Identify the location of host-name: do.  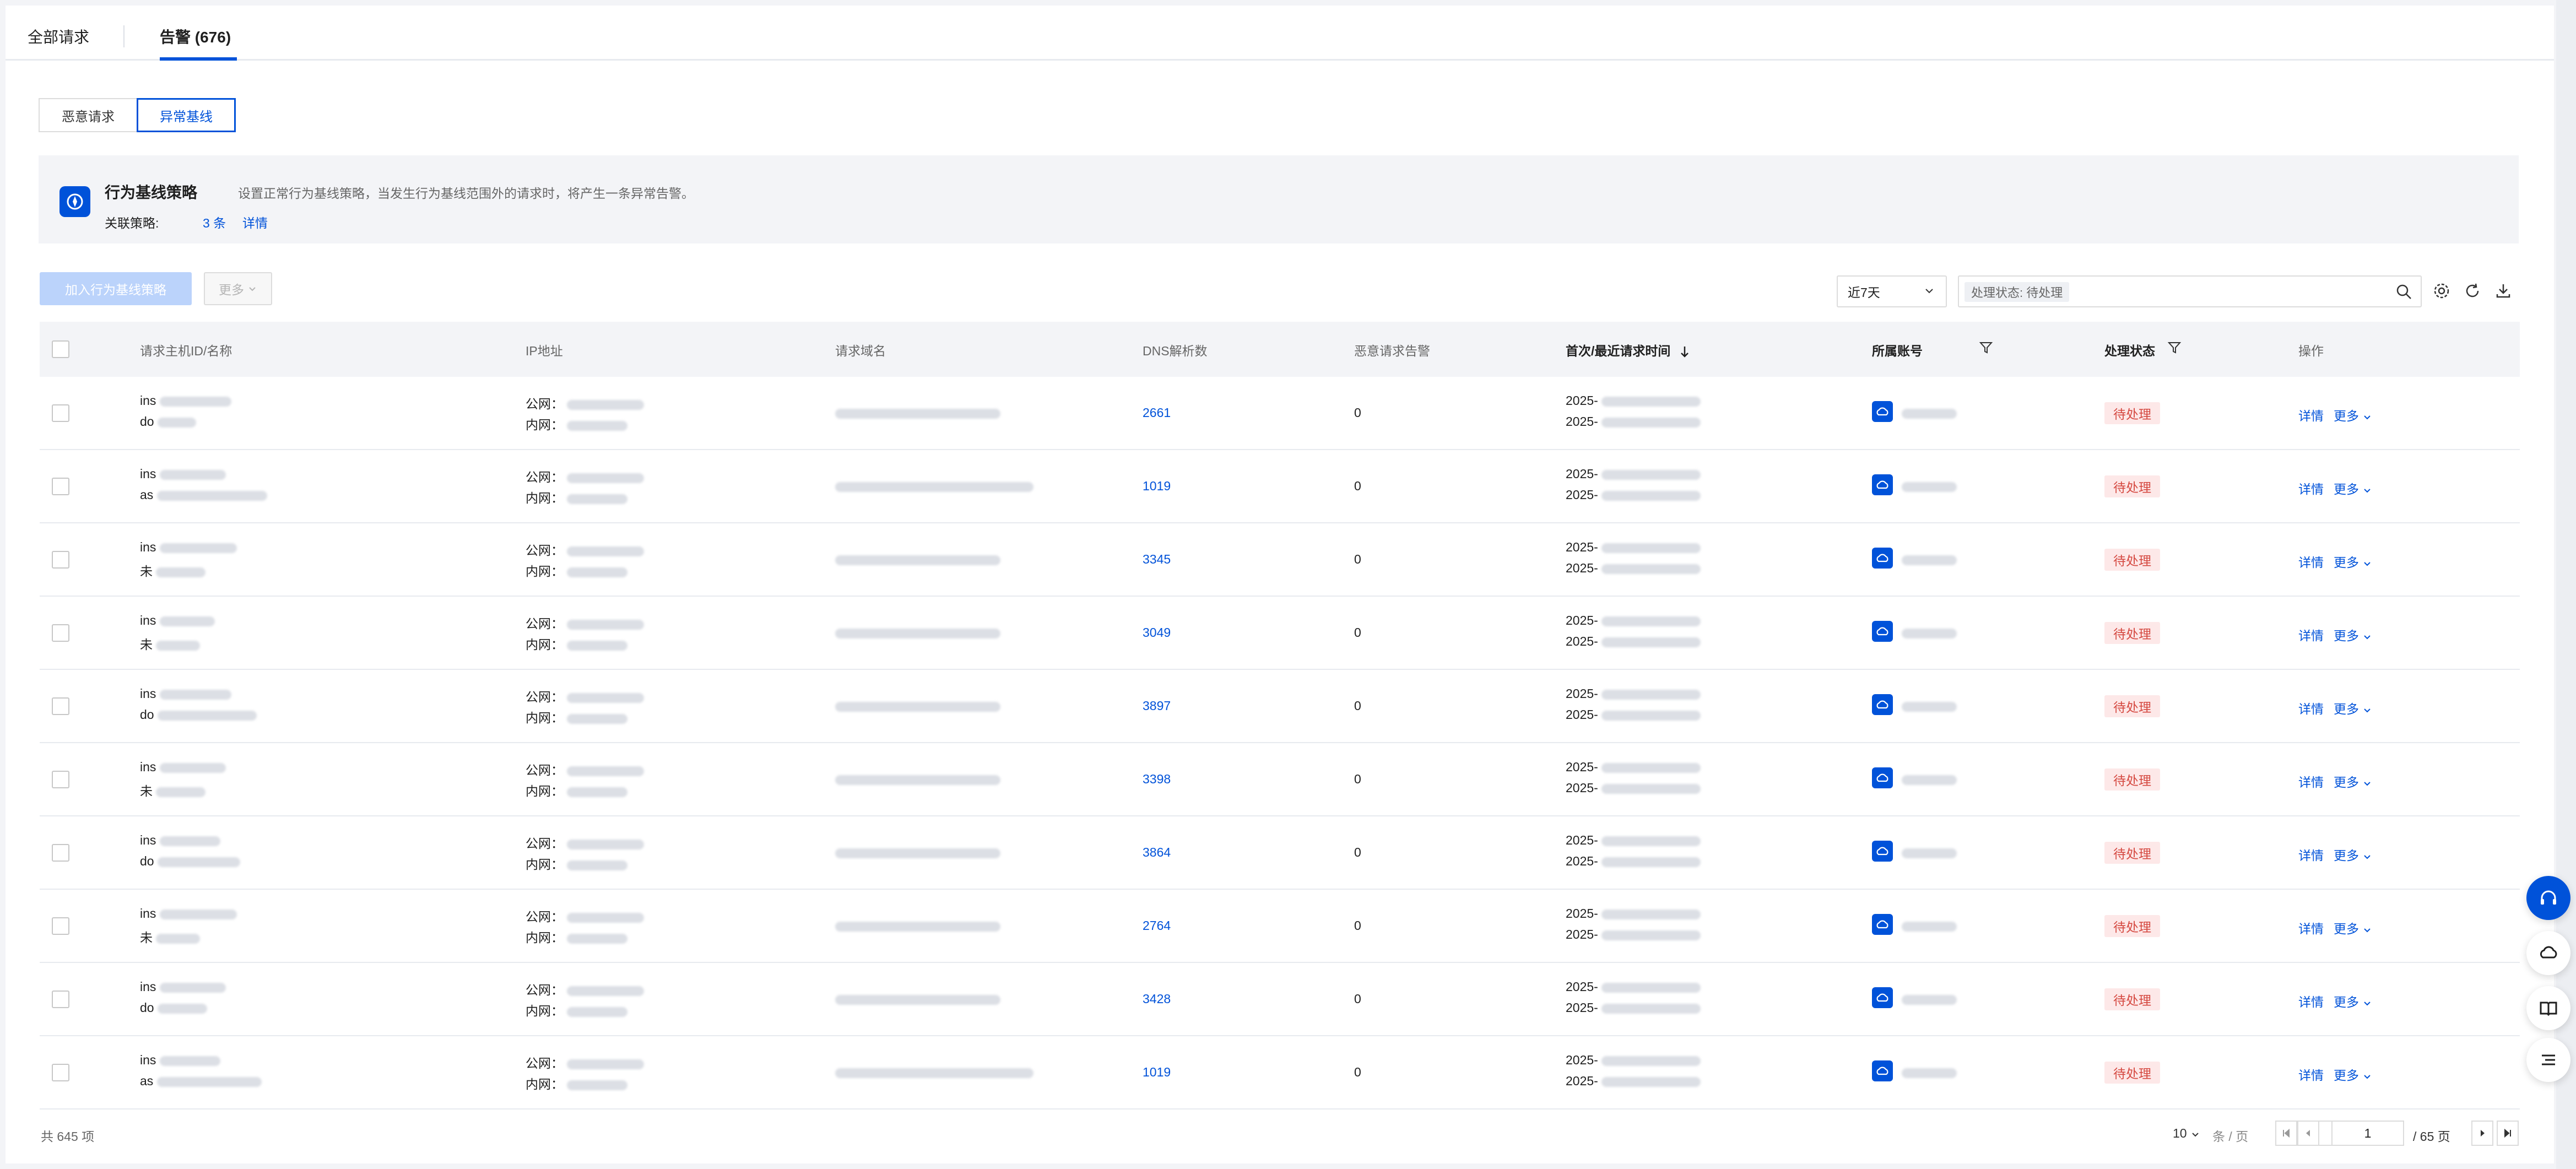
(198, 714).